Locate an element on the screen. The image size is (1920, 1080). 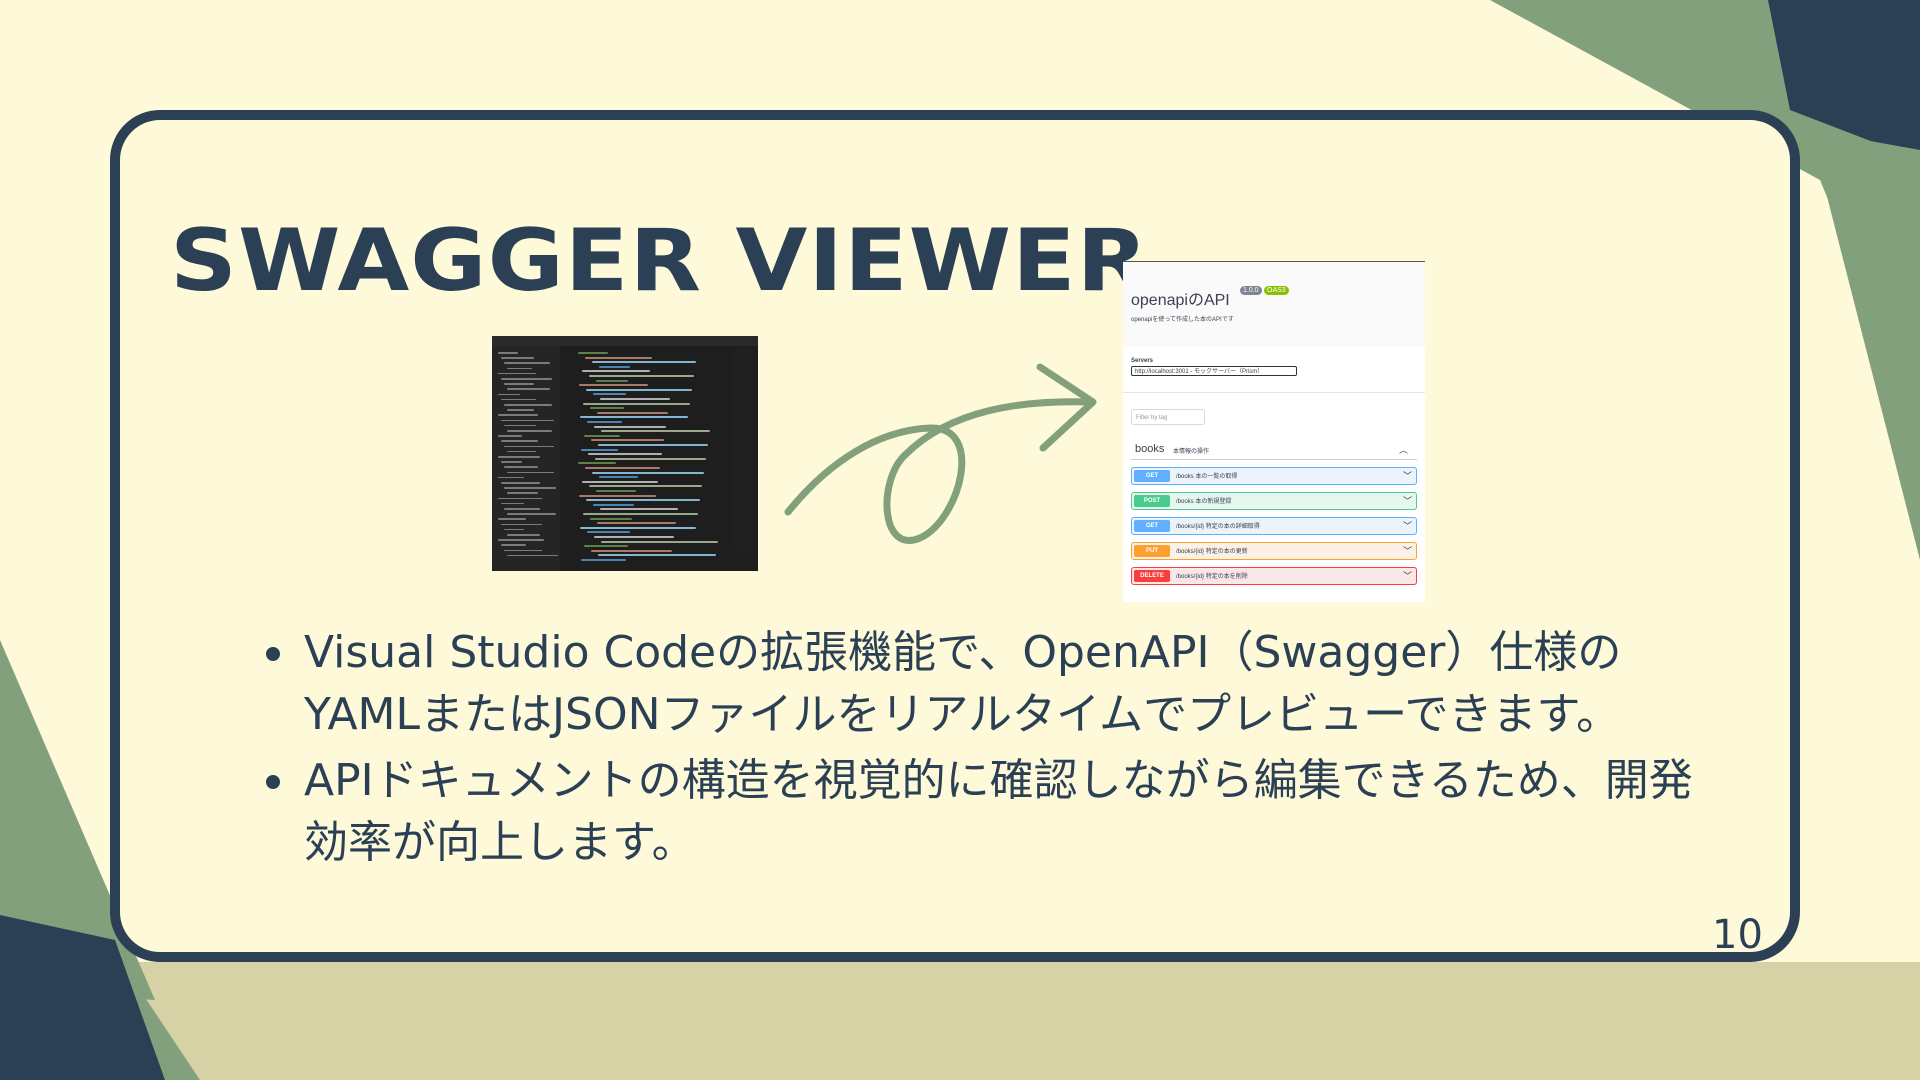
method-badge: PUT is located at coordinates (1152, 551).